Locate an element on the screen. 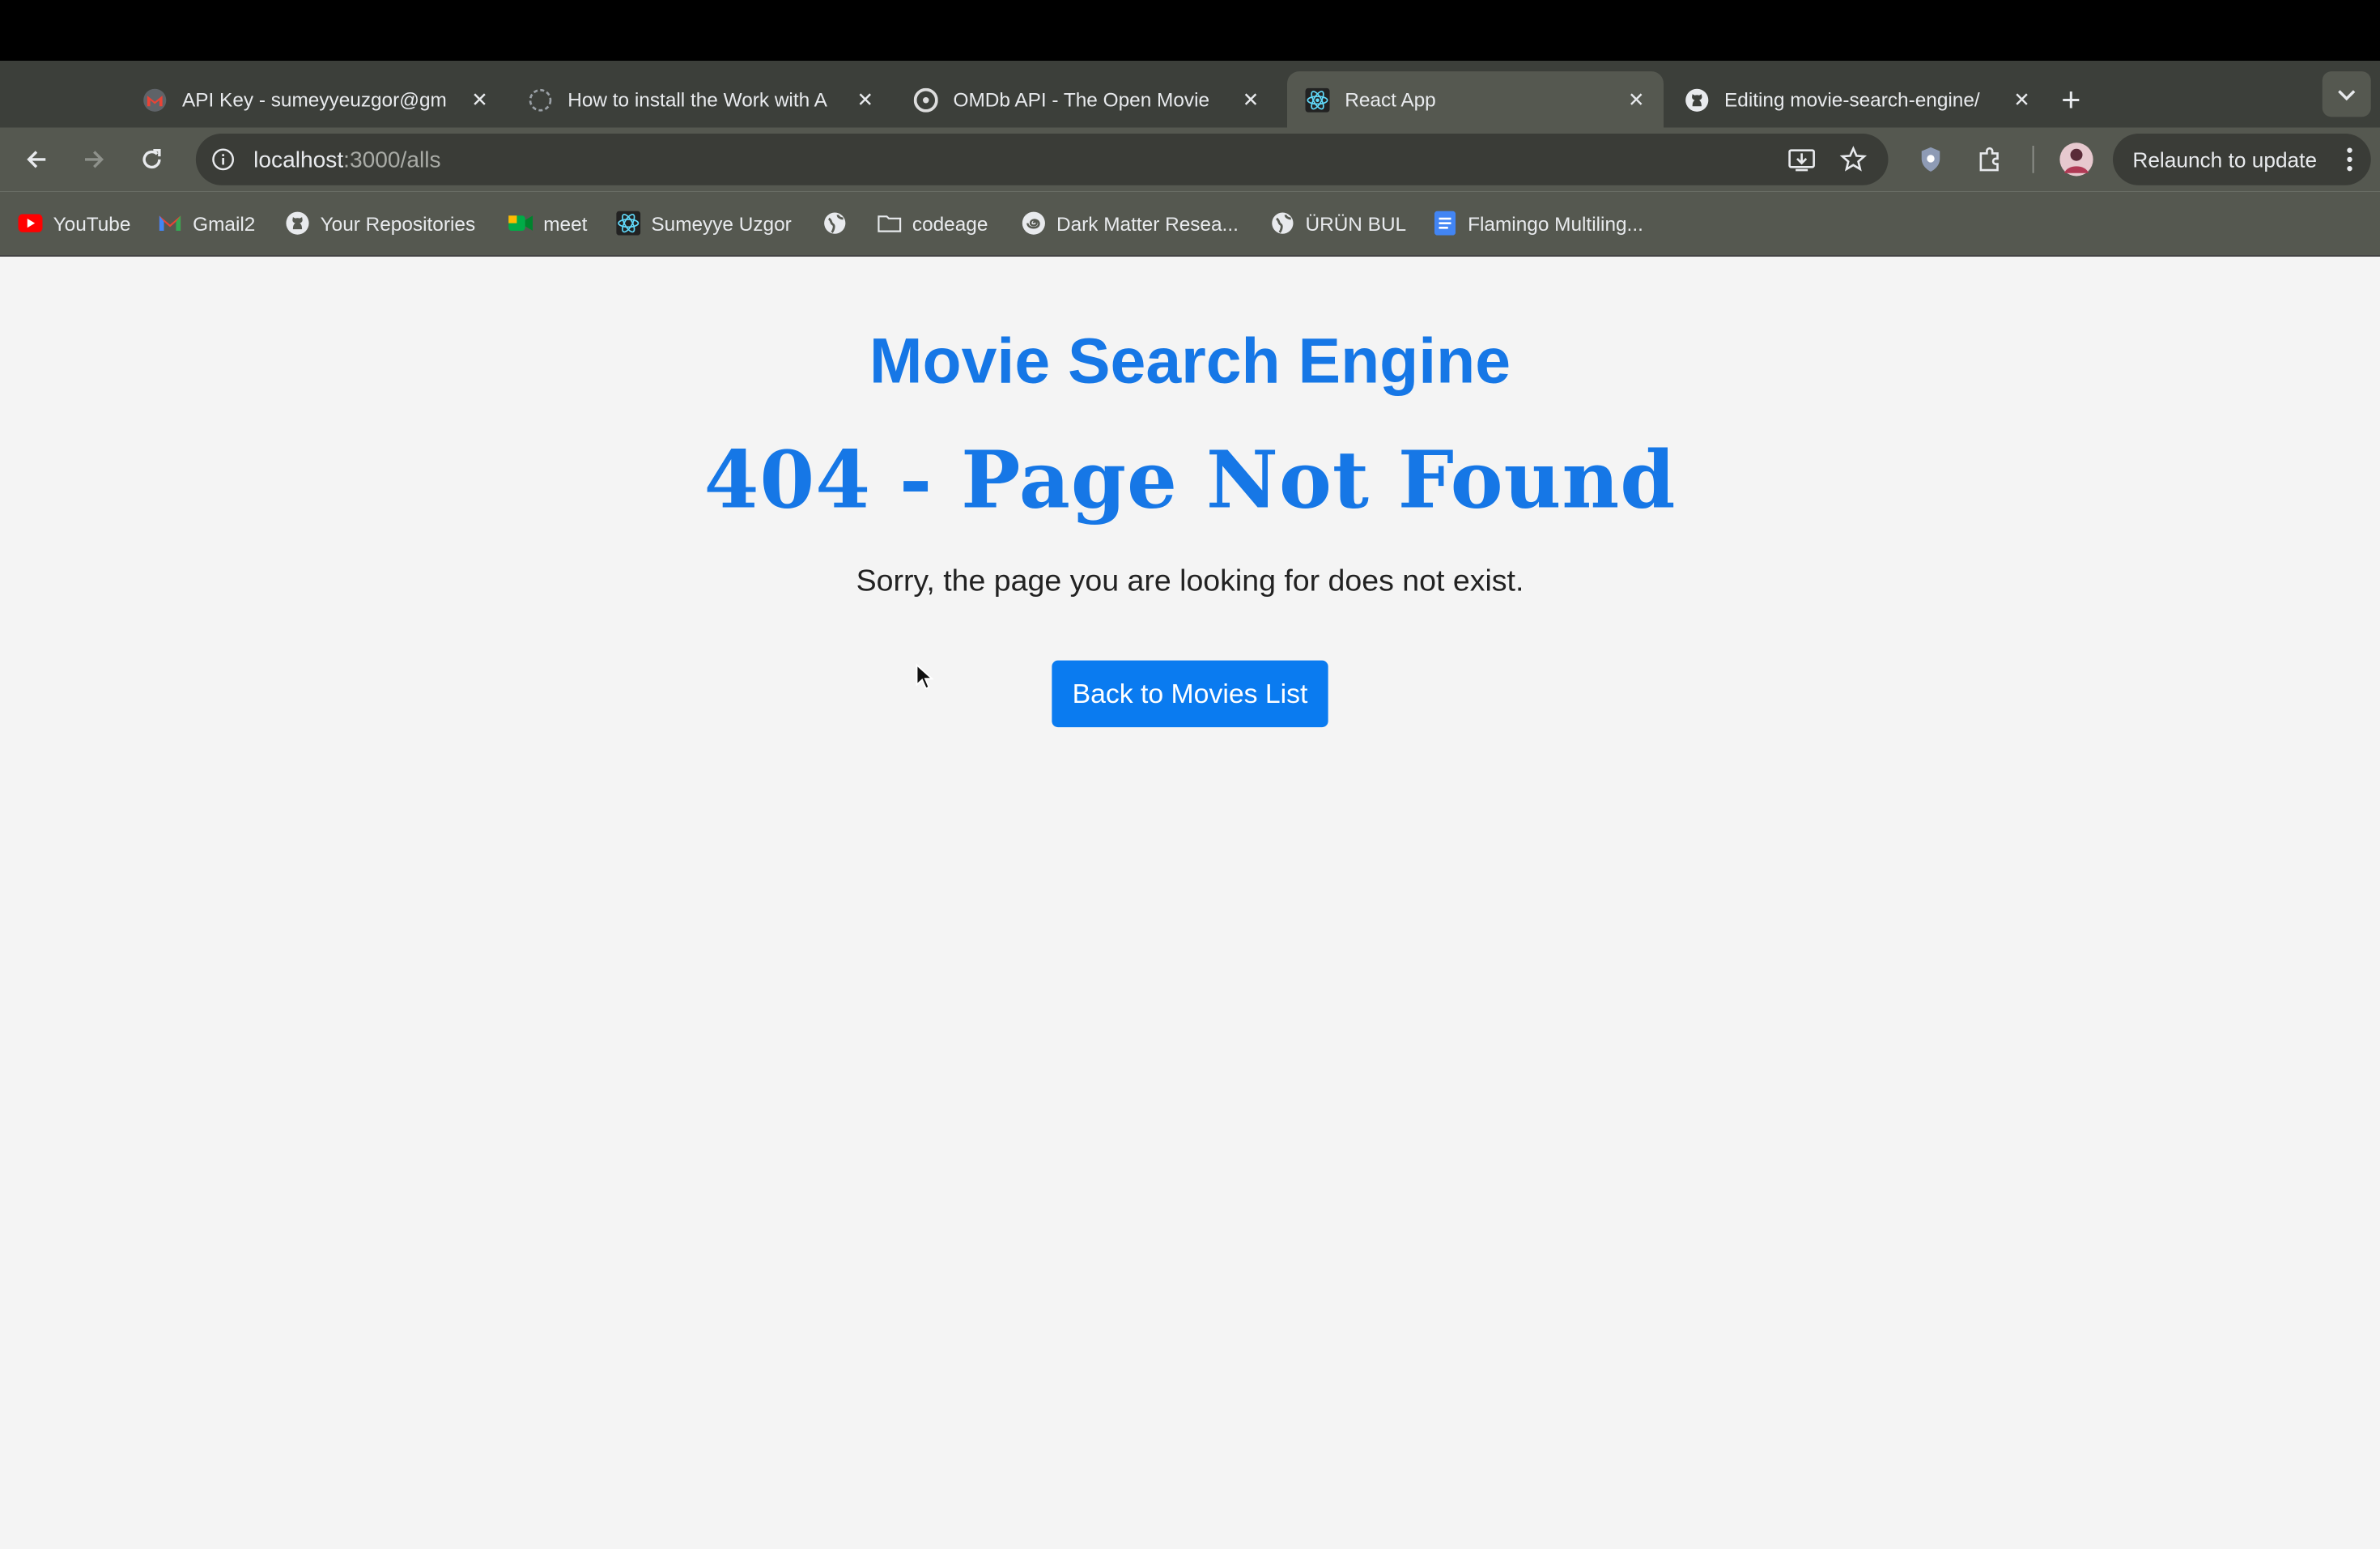 Image resolution: width=2380 pixels, height=1549 pixels. shield-extension-icon is located at coordinates (1931, 159).